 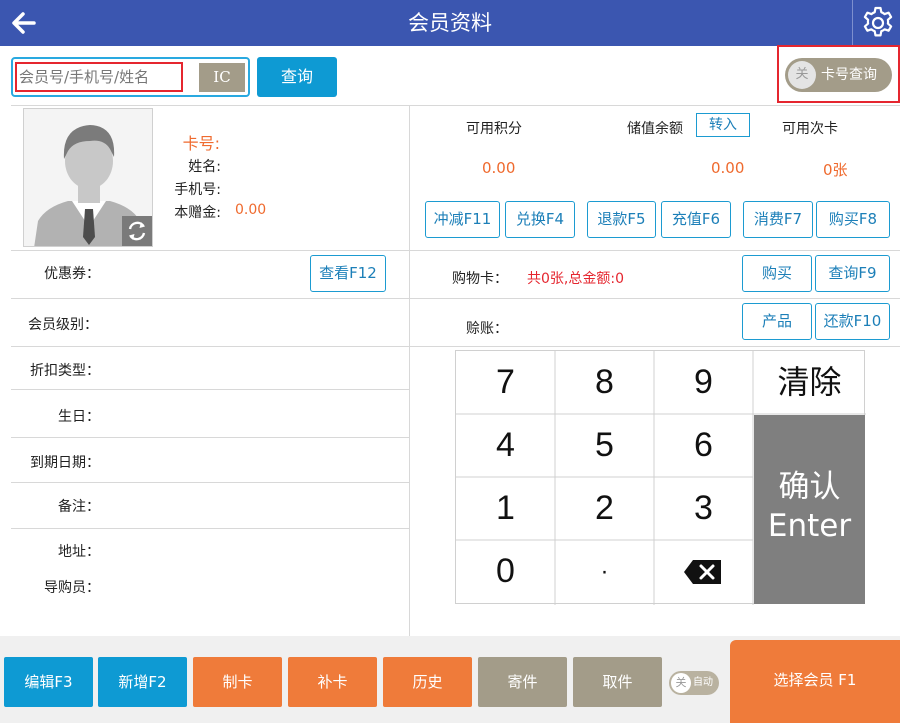 I want to click on transfer-in-button: 转入, so click(x=723, y=125).